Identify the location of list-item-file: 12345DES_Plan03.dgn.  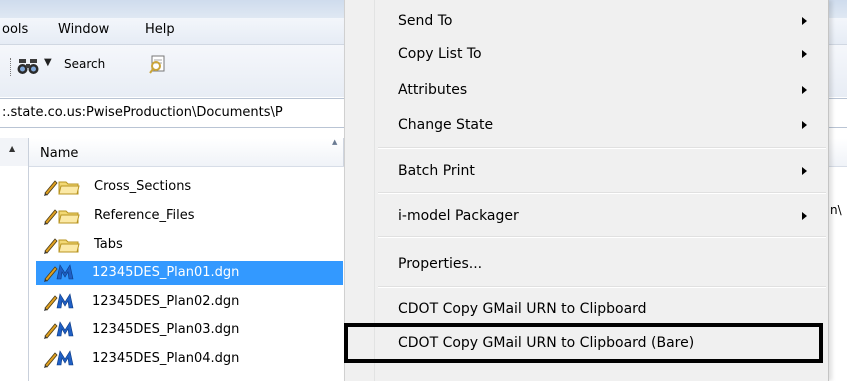
(189, 330).